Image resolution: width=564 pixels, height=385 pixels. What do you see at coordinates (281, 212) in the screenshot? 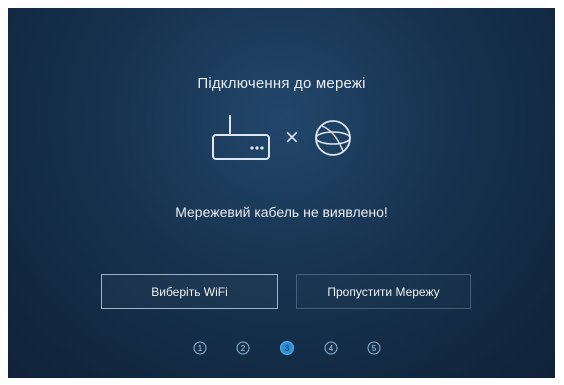
I see `no-cable-message: Мережевий кабель не виявлено!` at bounding box center [281, 212].